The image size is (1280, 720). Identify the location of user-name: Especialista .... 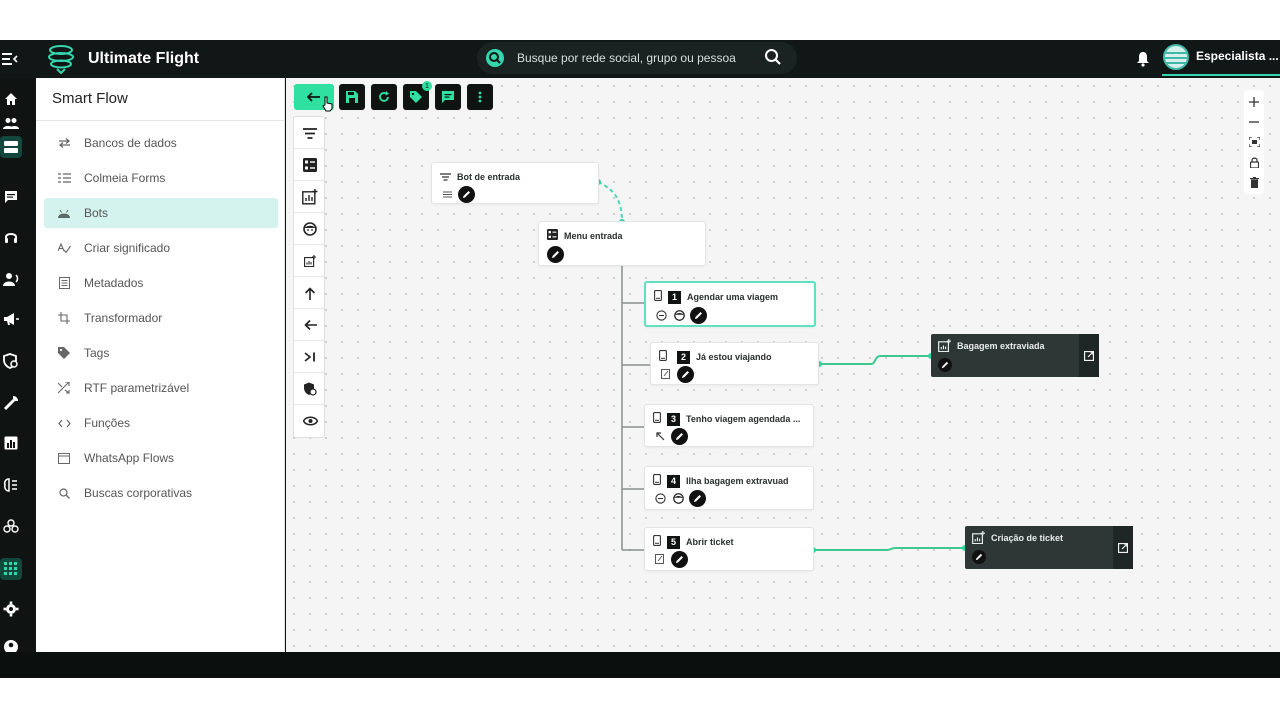
(1237, 56).